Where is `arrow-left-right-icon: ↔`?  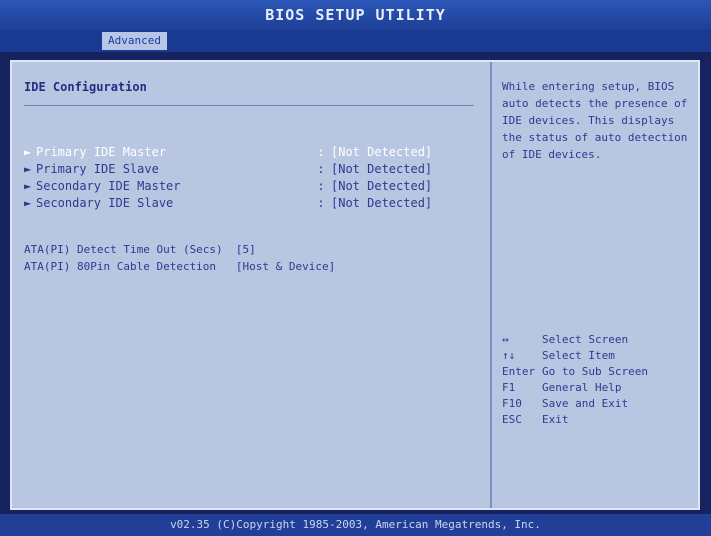 arrow-left-right-icon: ↔ is located at coordinates (505, 339).